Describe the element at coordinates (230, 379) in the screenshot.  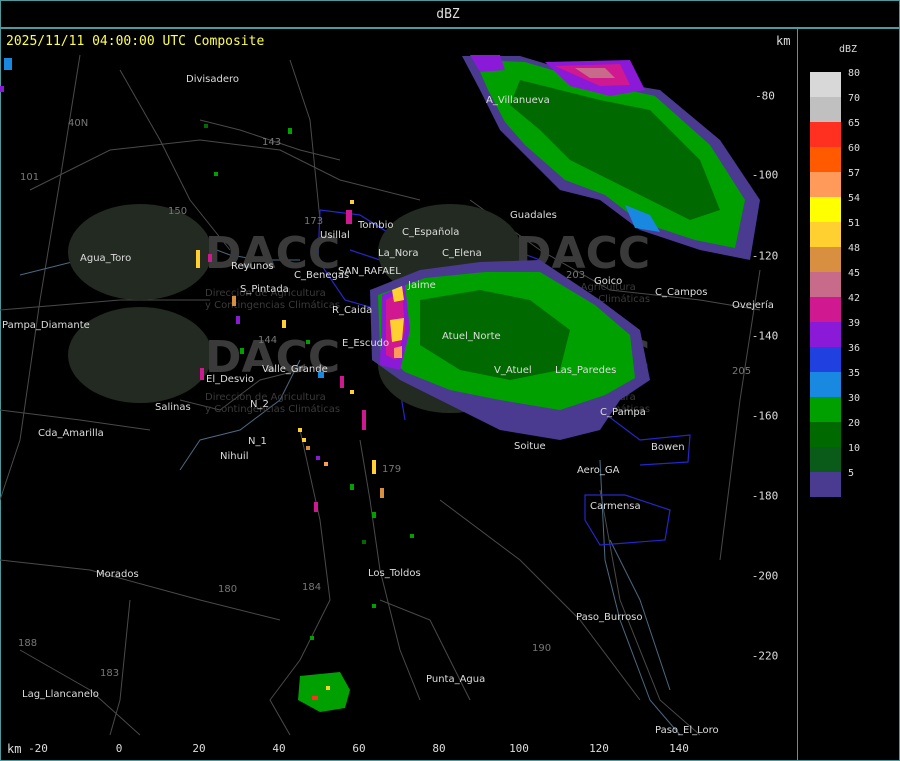
I see `place-label: El_Desvio` at that location.